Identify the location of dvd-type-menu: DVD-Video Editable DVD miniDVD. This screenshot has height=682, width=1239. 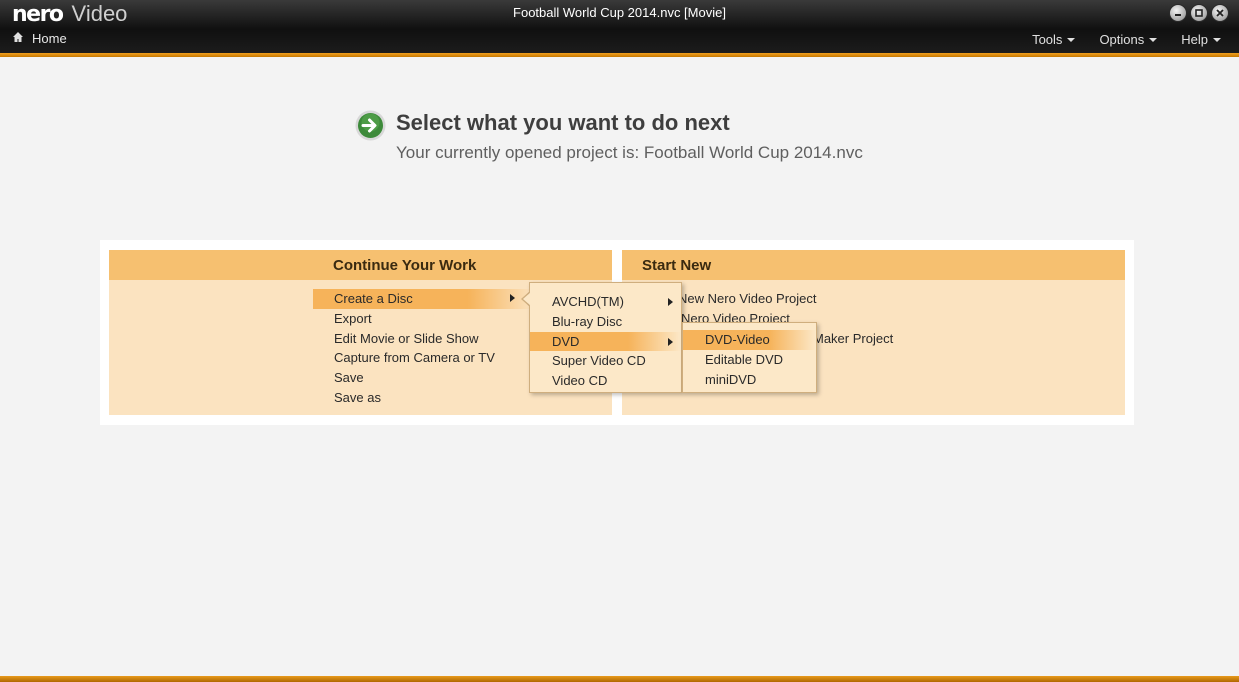
(749, 357).